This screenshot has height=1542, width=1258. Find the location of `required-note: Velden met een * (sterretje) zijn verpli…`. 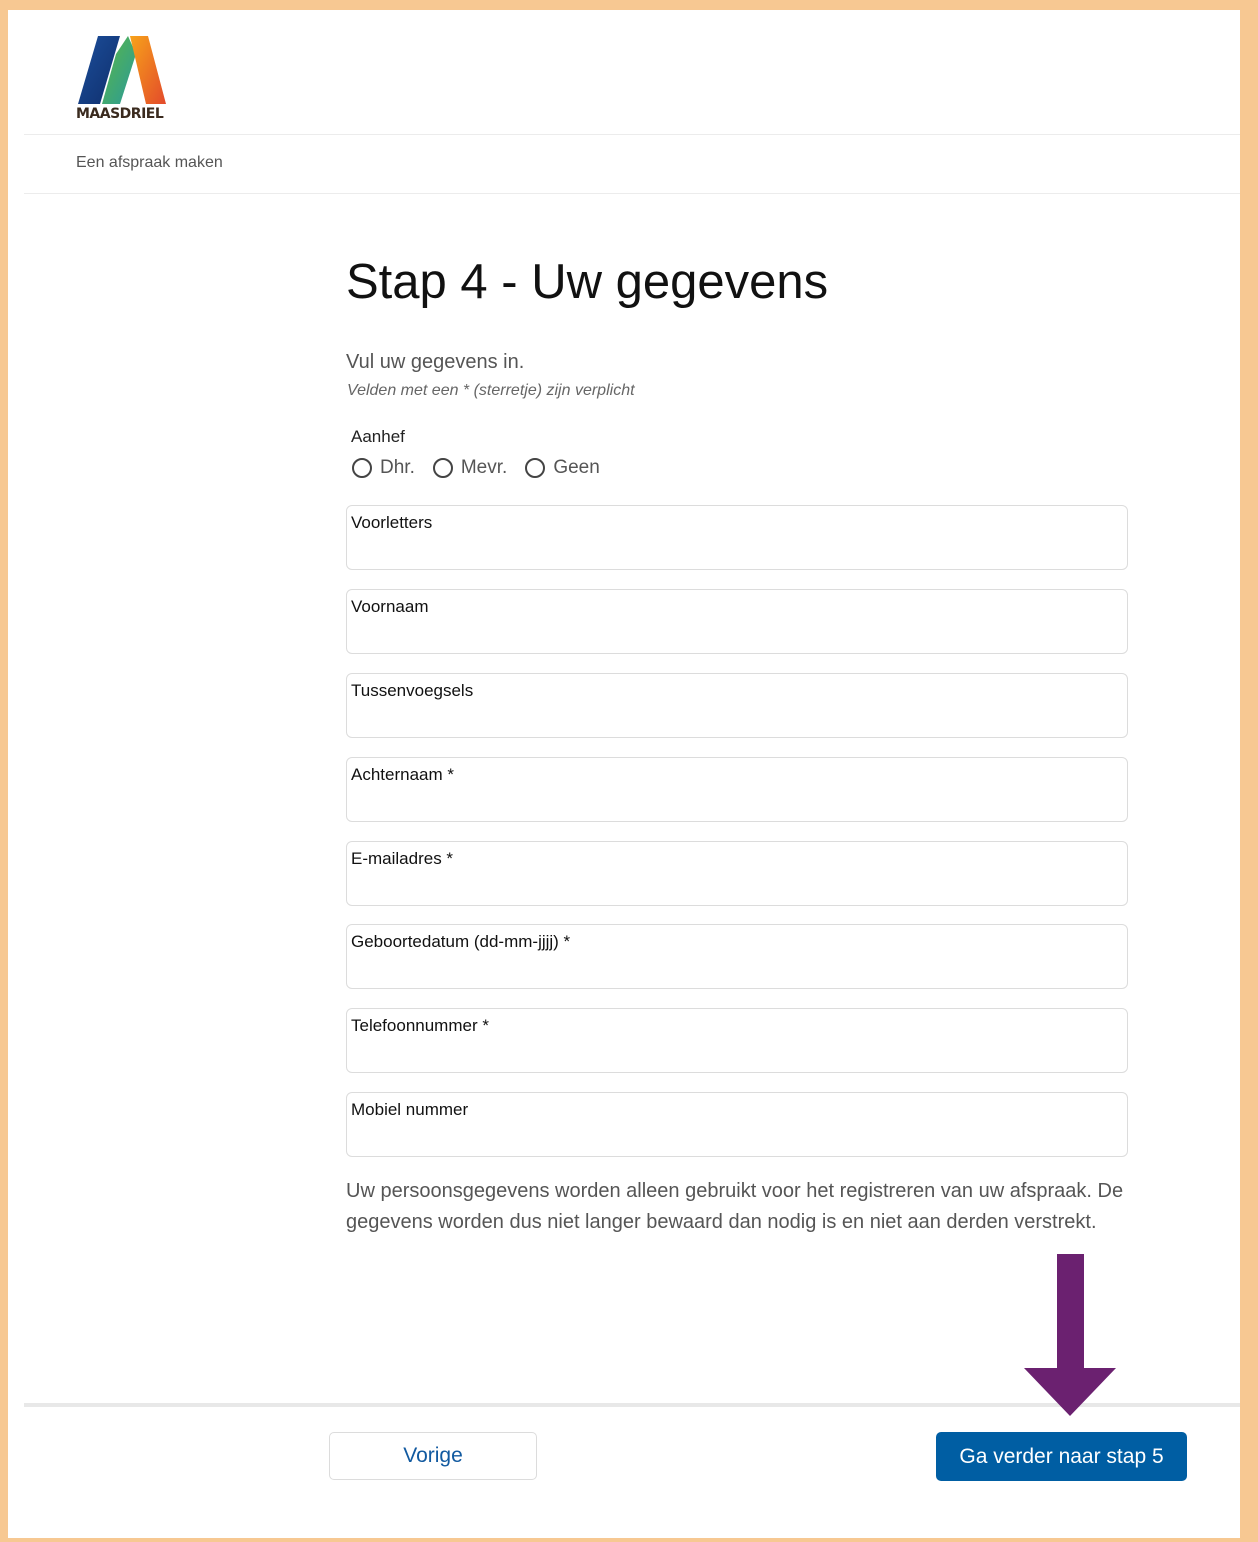

required-note: Velden met een * (sterretje) zijn verpli… is located at coordinates (491, 390).